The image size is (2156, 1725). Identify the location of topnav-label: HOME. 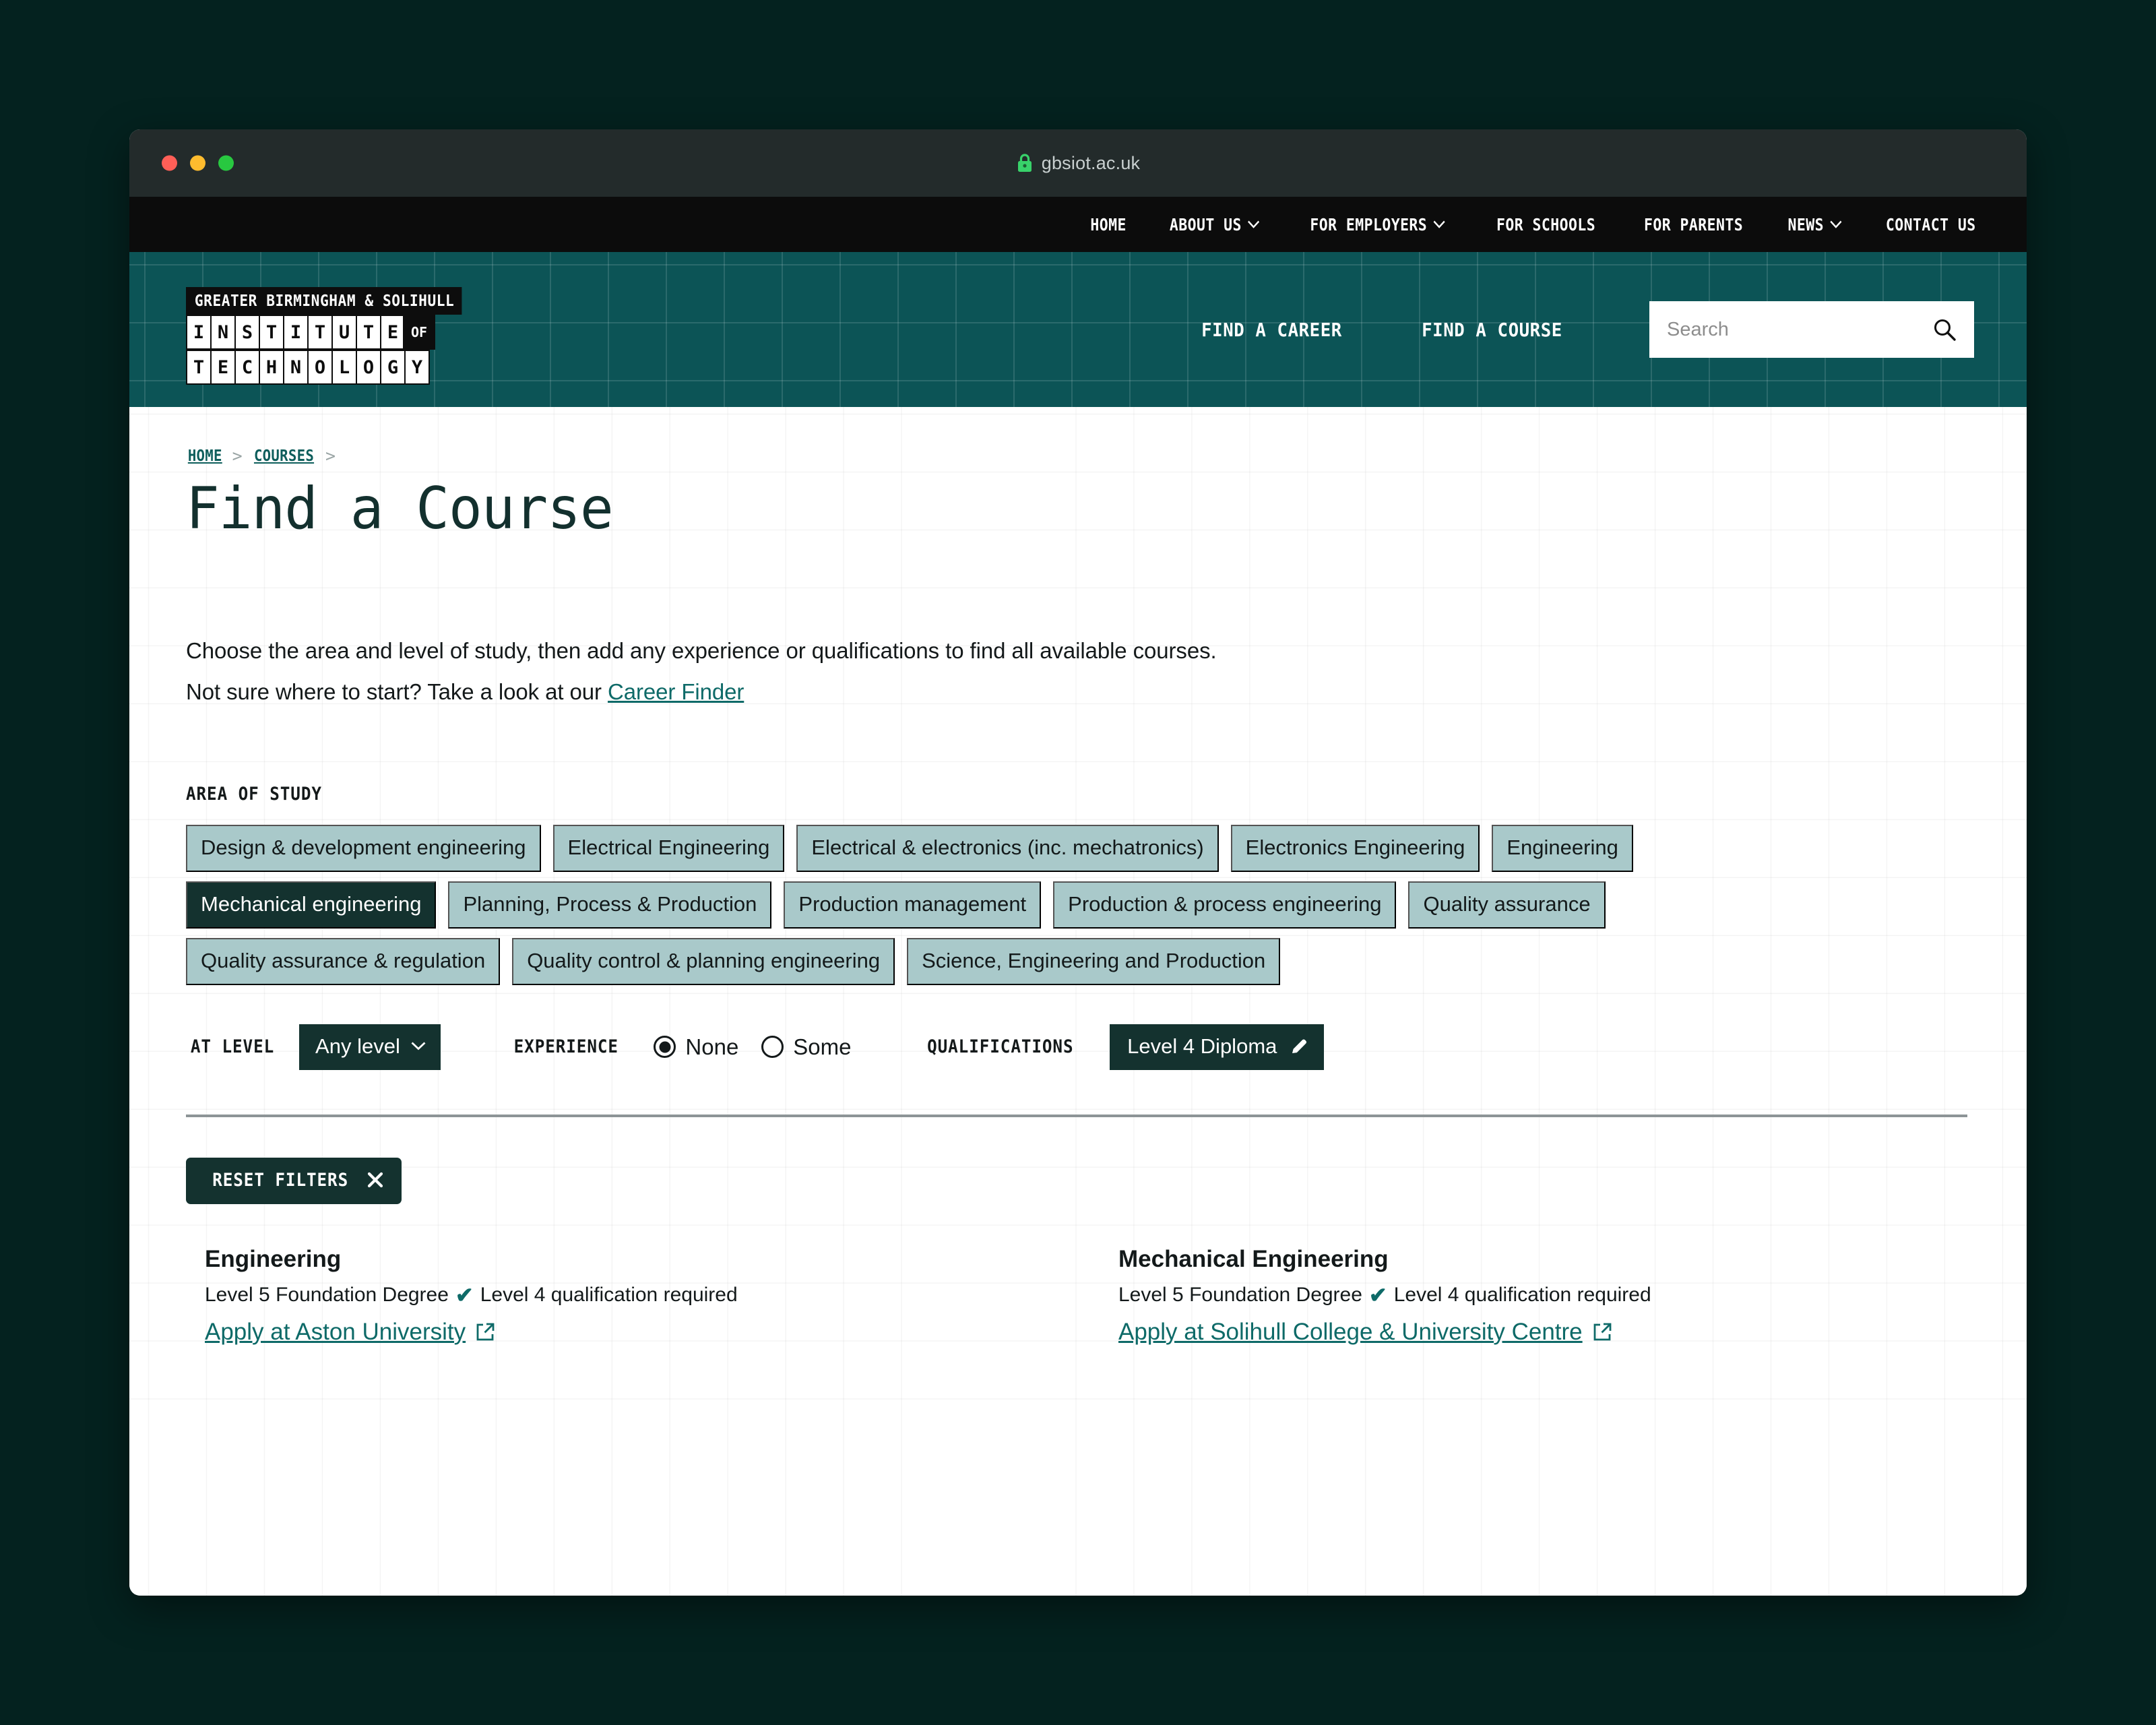
(1108, 224).